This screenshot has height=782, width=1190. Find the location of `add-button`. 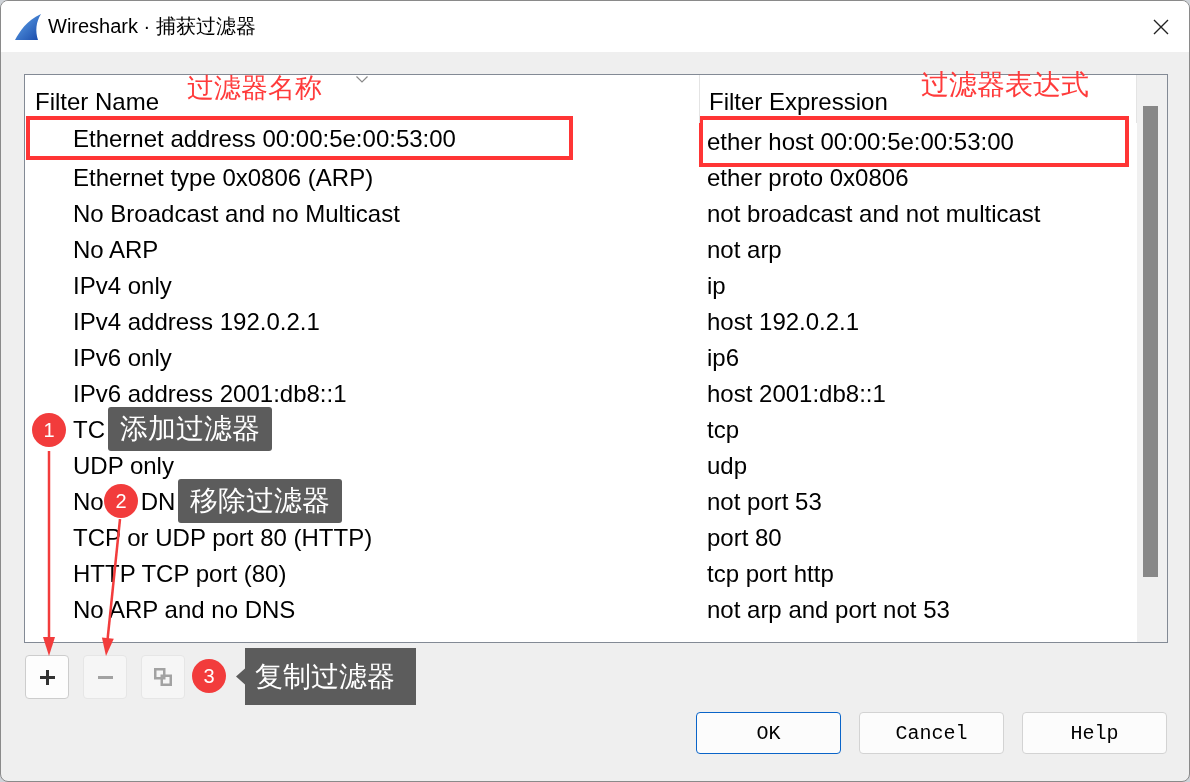

add-button is located at coordinates (47, 677).